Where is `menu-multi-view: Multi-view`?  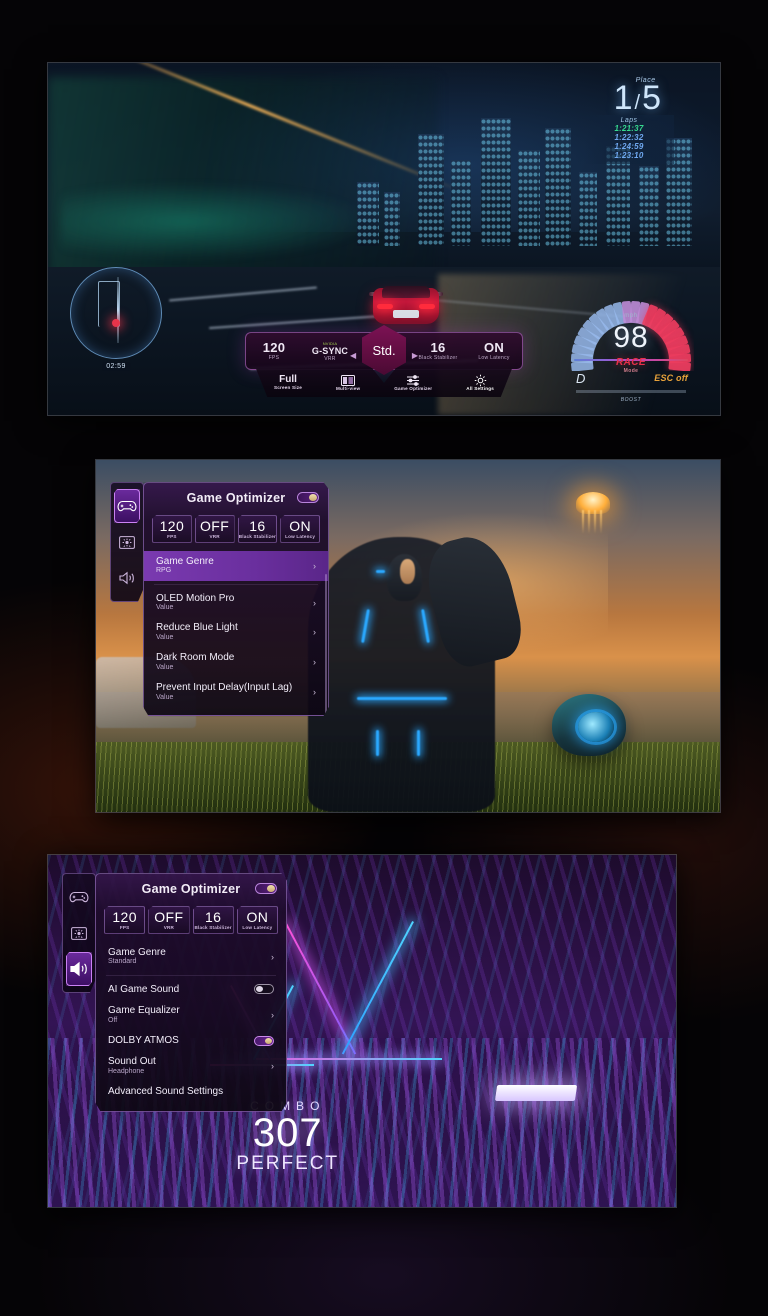 menu-multi-view: Multi-view is located at coordinates (348, 383).